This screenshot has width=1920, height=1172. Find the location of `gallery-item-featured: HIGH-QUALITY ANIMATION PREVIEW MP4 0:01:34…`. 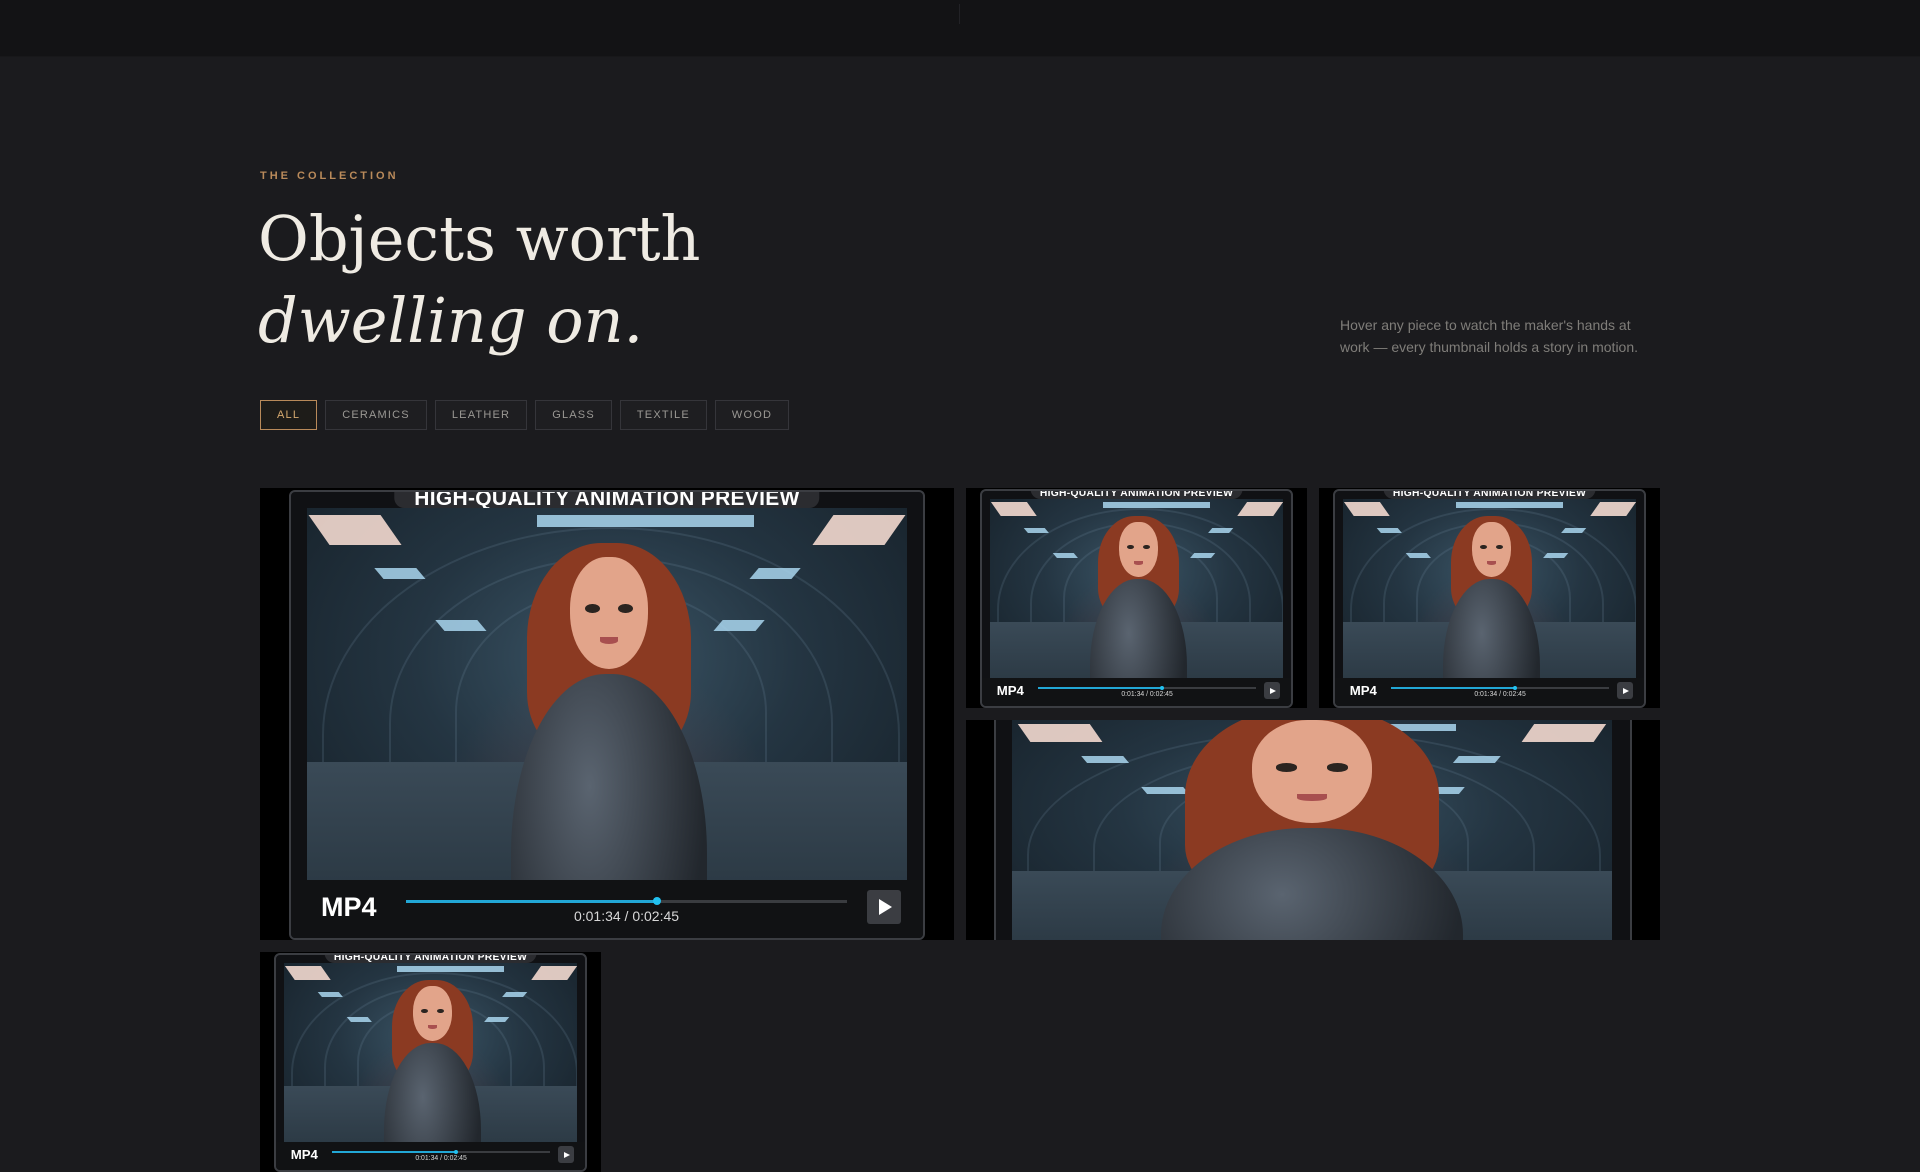

gallery-item-featured: HIGH-QUALITY ANIMATION PREVIEW MP4 0:01:34… is located at coordinates (607, 714).